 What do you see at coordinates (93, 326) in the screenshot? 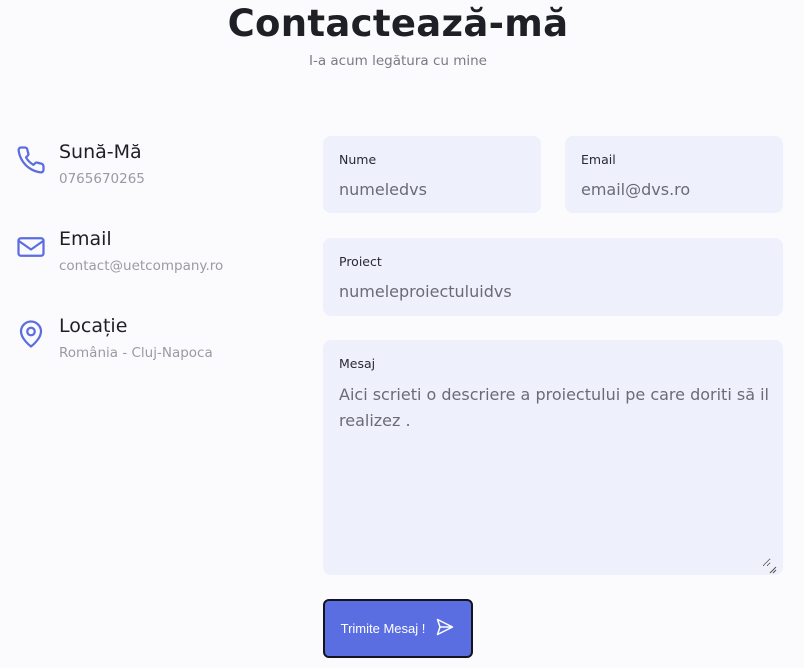
I see `location-label: Locație` at bounding box center [93, 326].